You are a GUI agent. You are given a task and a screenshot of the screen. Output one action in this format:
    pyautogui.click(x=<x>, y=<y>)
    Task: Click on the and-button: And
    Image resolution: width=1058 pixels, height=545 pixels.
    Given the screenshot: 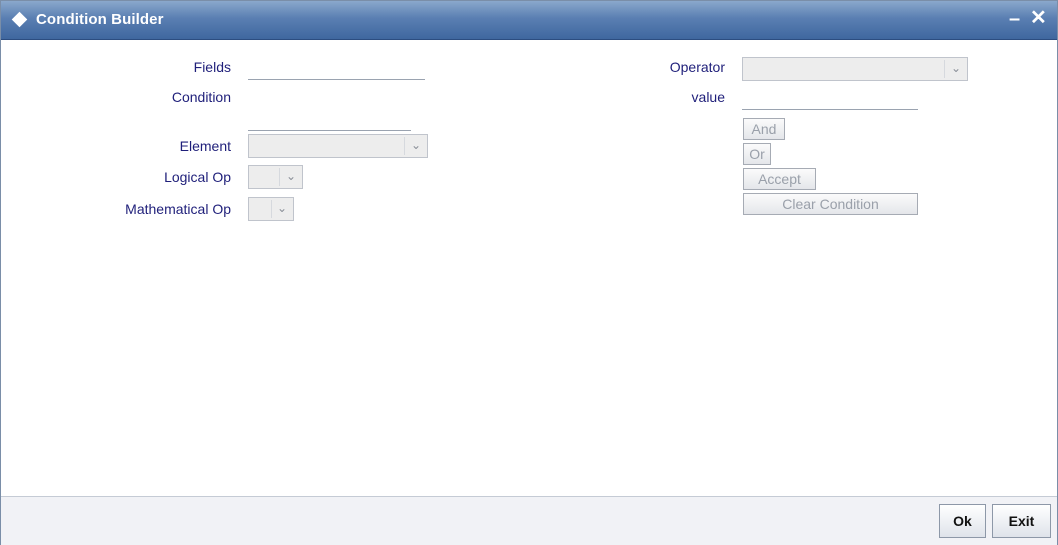 What is the action you would take?
    pyautogui.click(x=764, y=129)
    